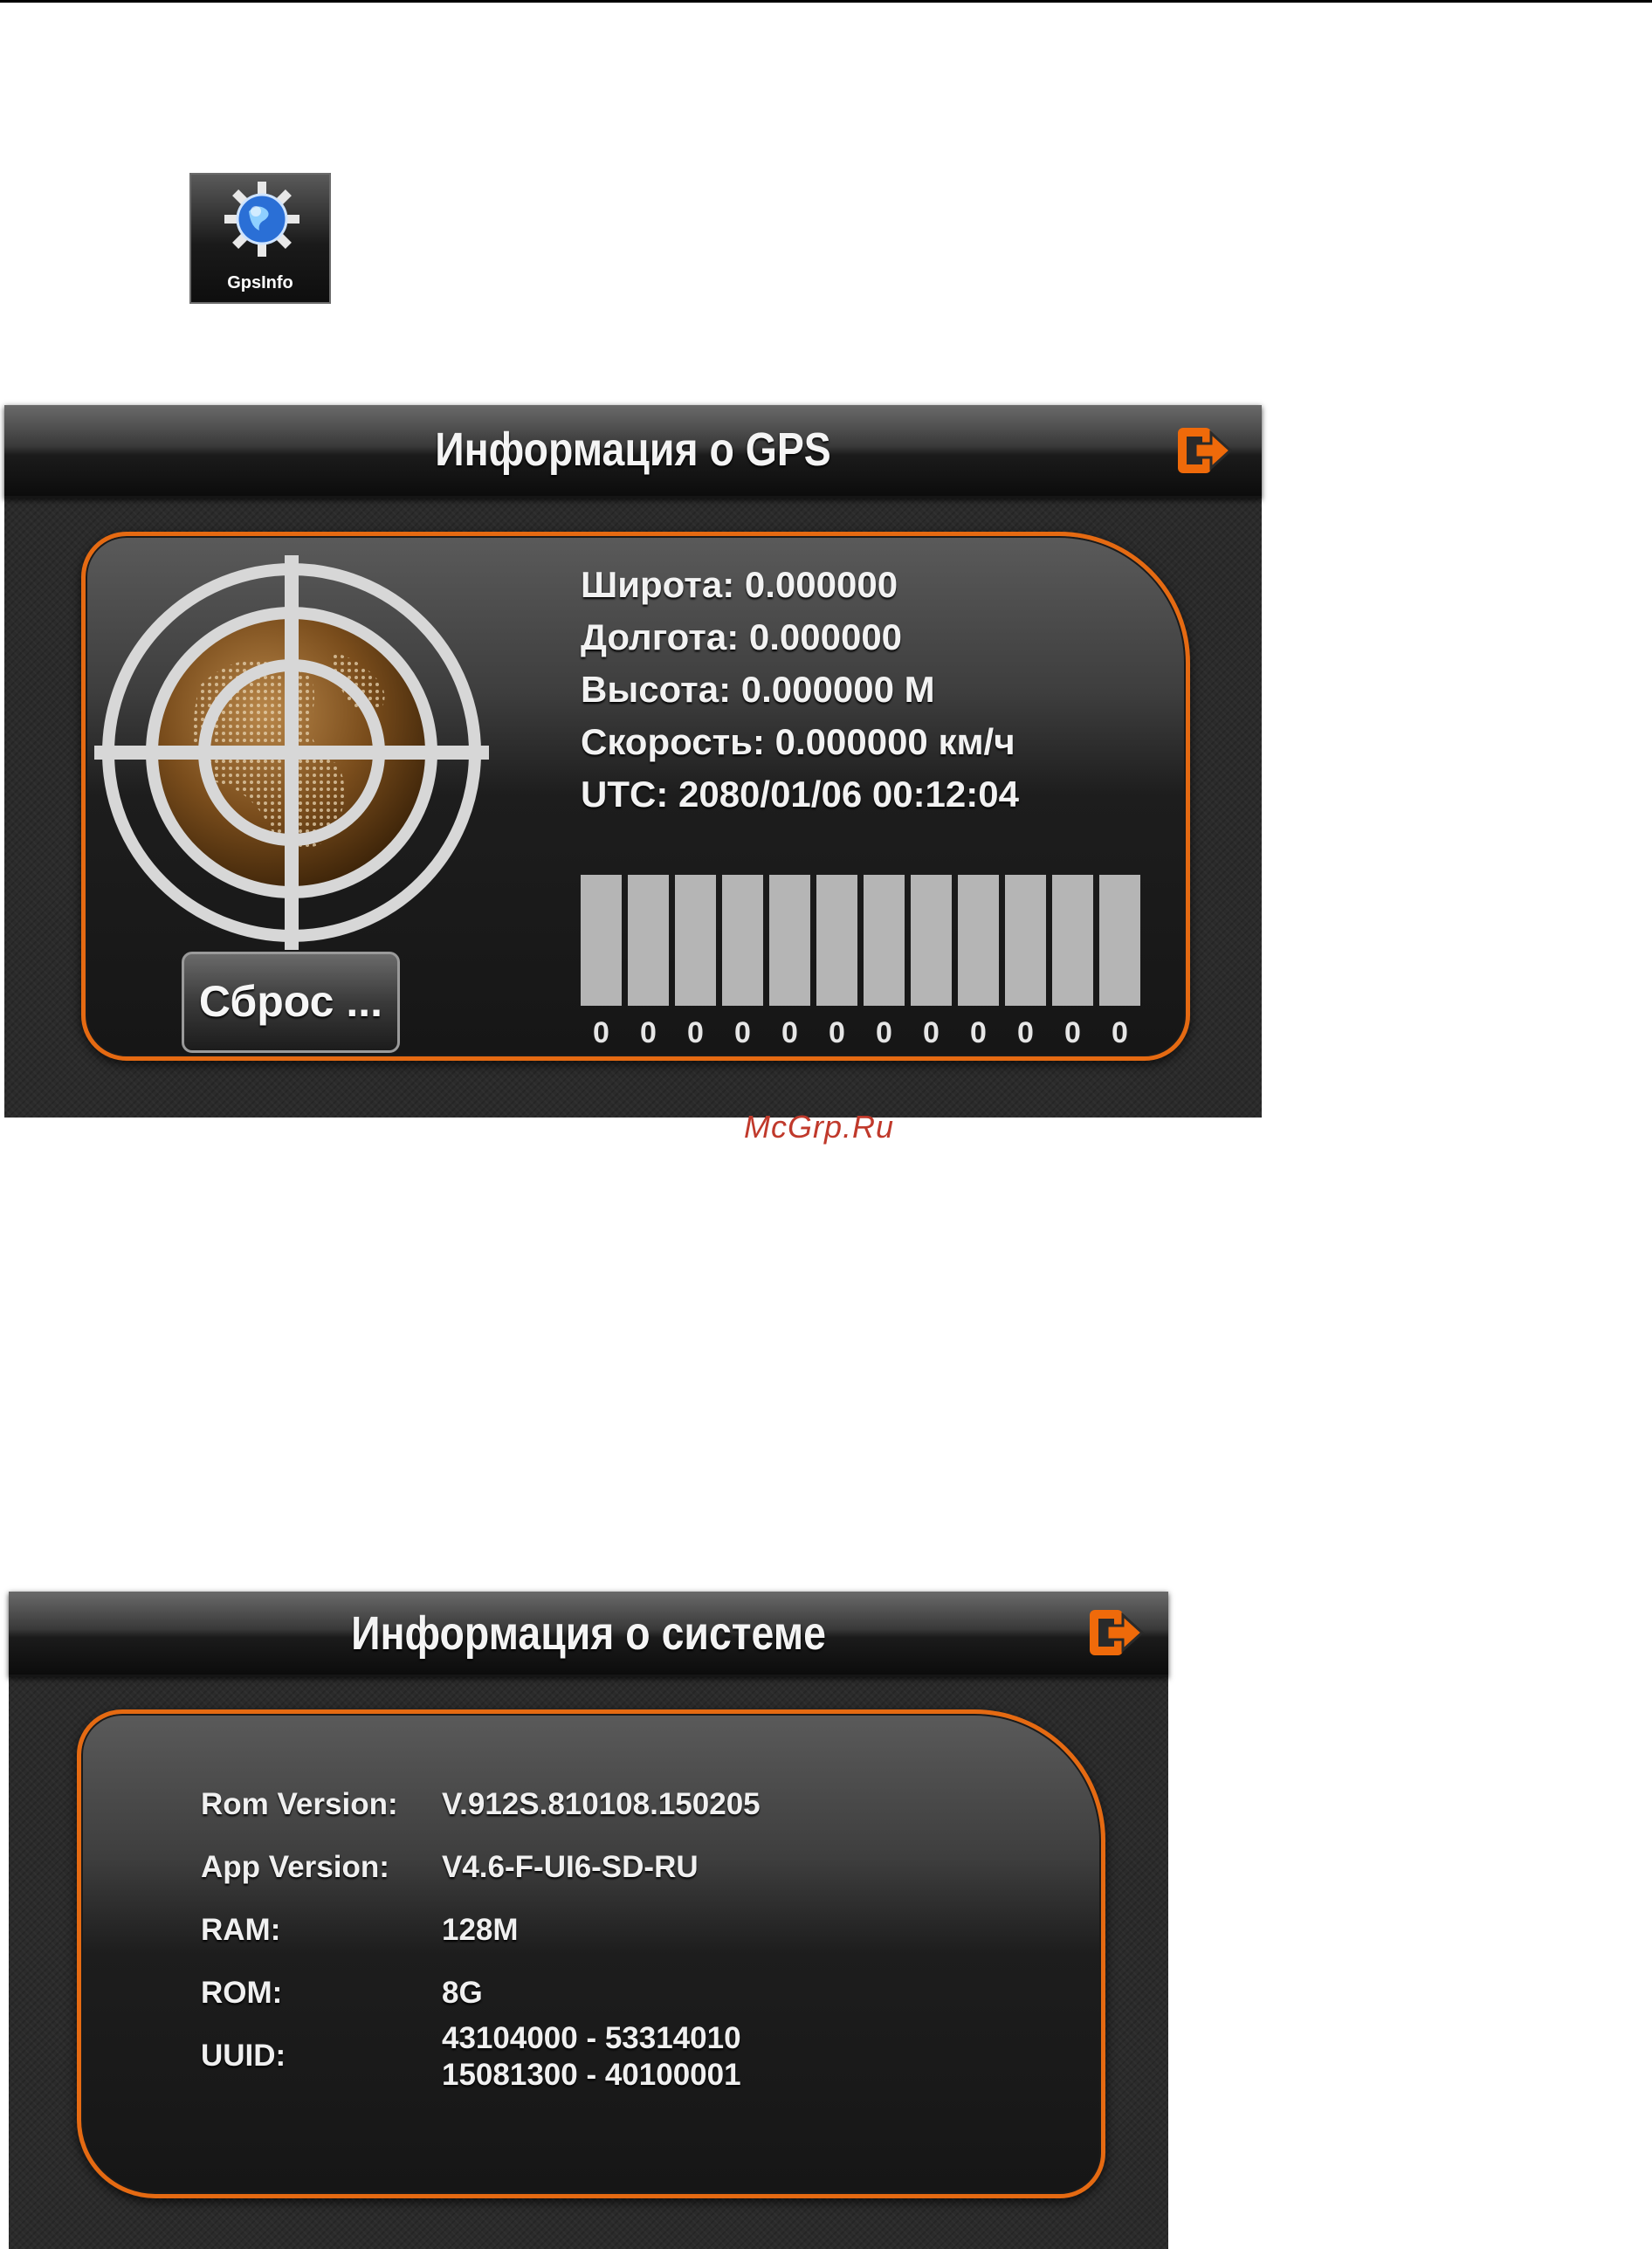 Image resolution: width=1652 pixels, height=2249 pixels. Describe the element at coordinates (979, 1032) in the screenshot. I see `satellite-bar-label-9: 0` at that location.